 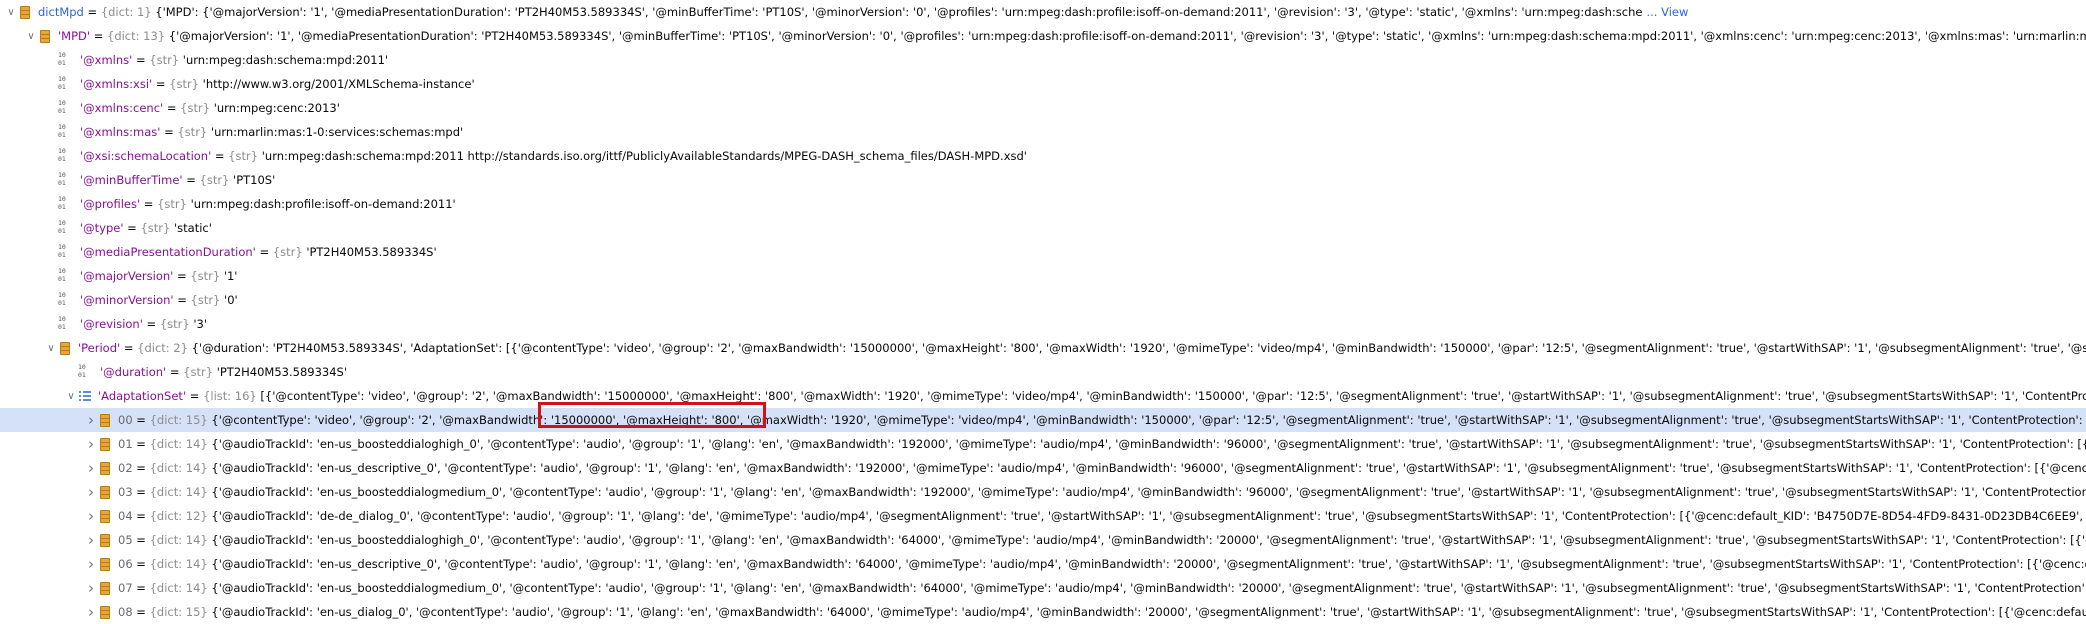 I want to click on variable-value: 'urn:mpeg:dash:schema:mpd:2011', so click(x=285, y=60).